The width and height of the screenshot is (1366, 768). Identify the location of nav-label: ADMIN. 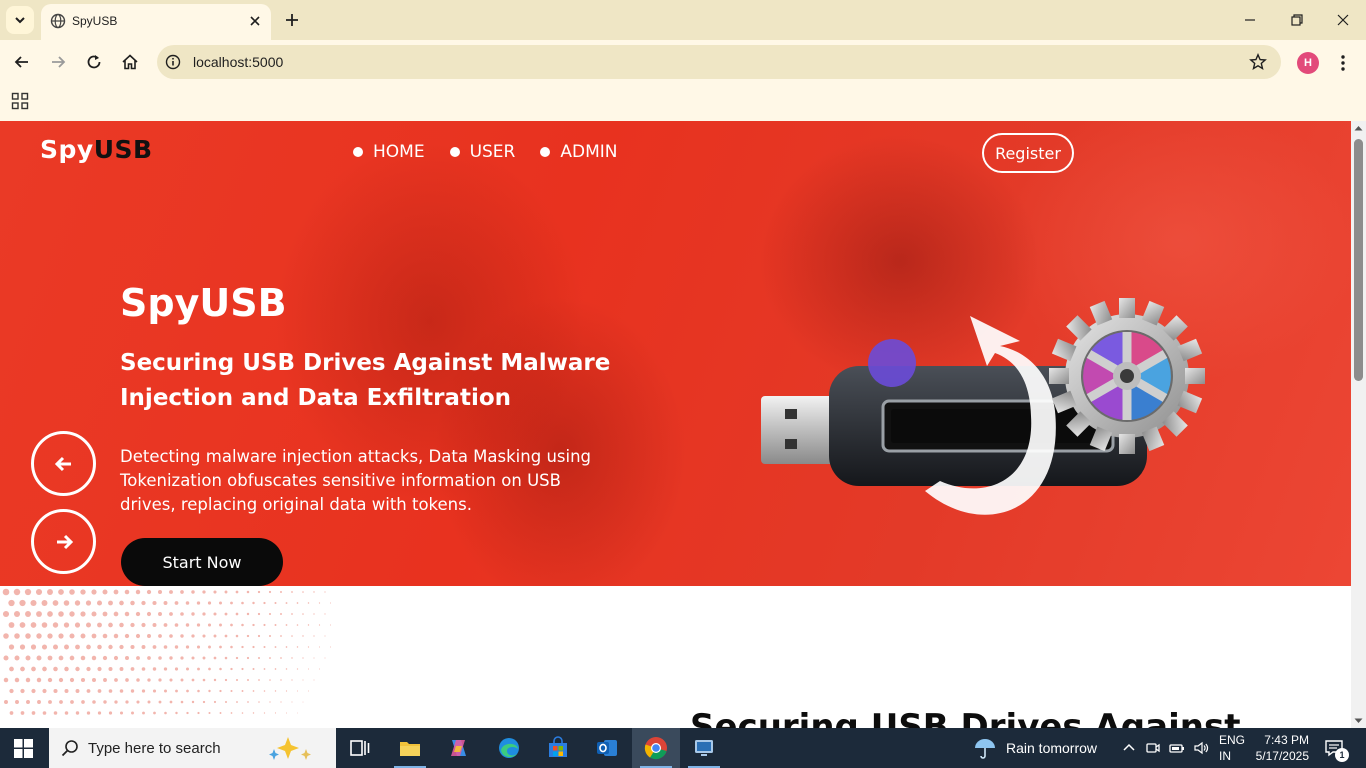
(589, 152).